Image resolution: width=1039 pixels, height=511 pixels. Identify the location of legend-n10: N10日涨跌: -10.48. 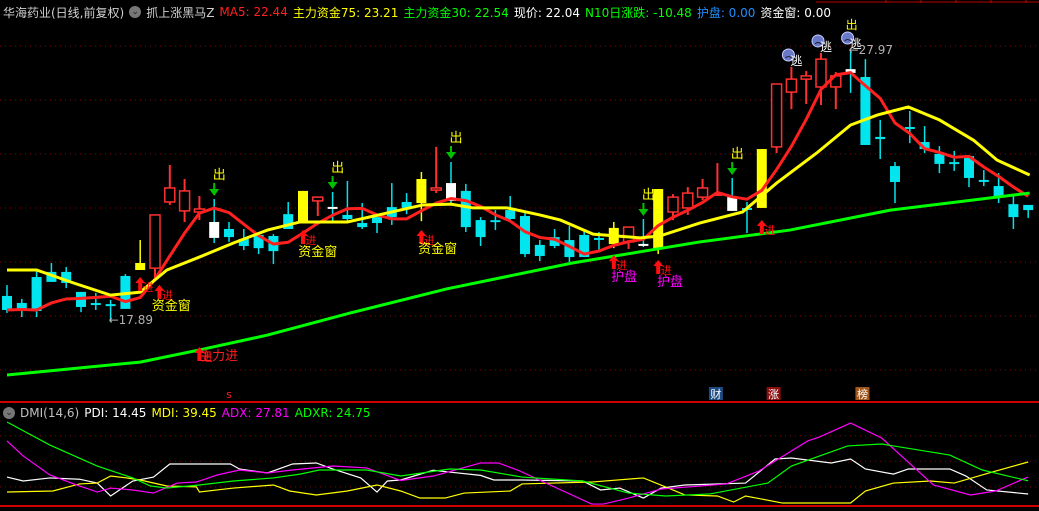
(638, 12).